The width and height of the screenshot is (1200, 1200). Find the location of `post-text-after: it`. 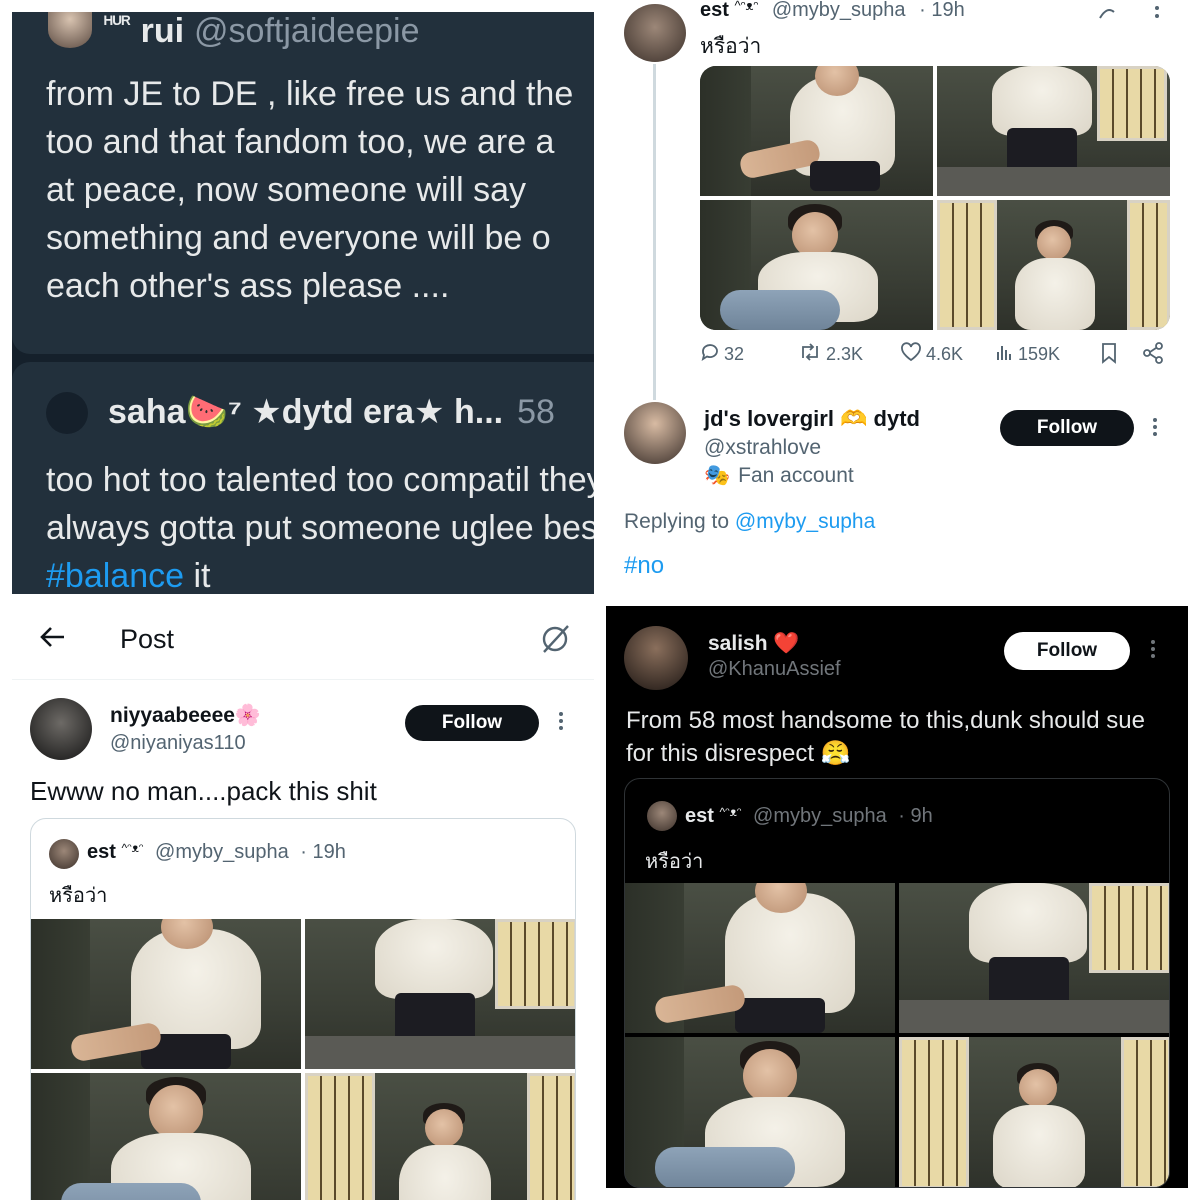

post-text-after: it is located at coordinates (197, 575).